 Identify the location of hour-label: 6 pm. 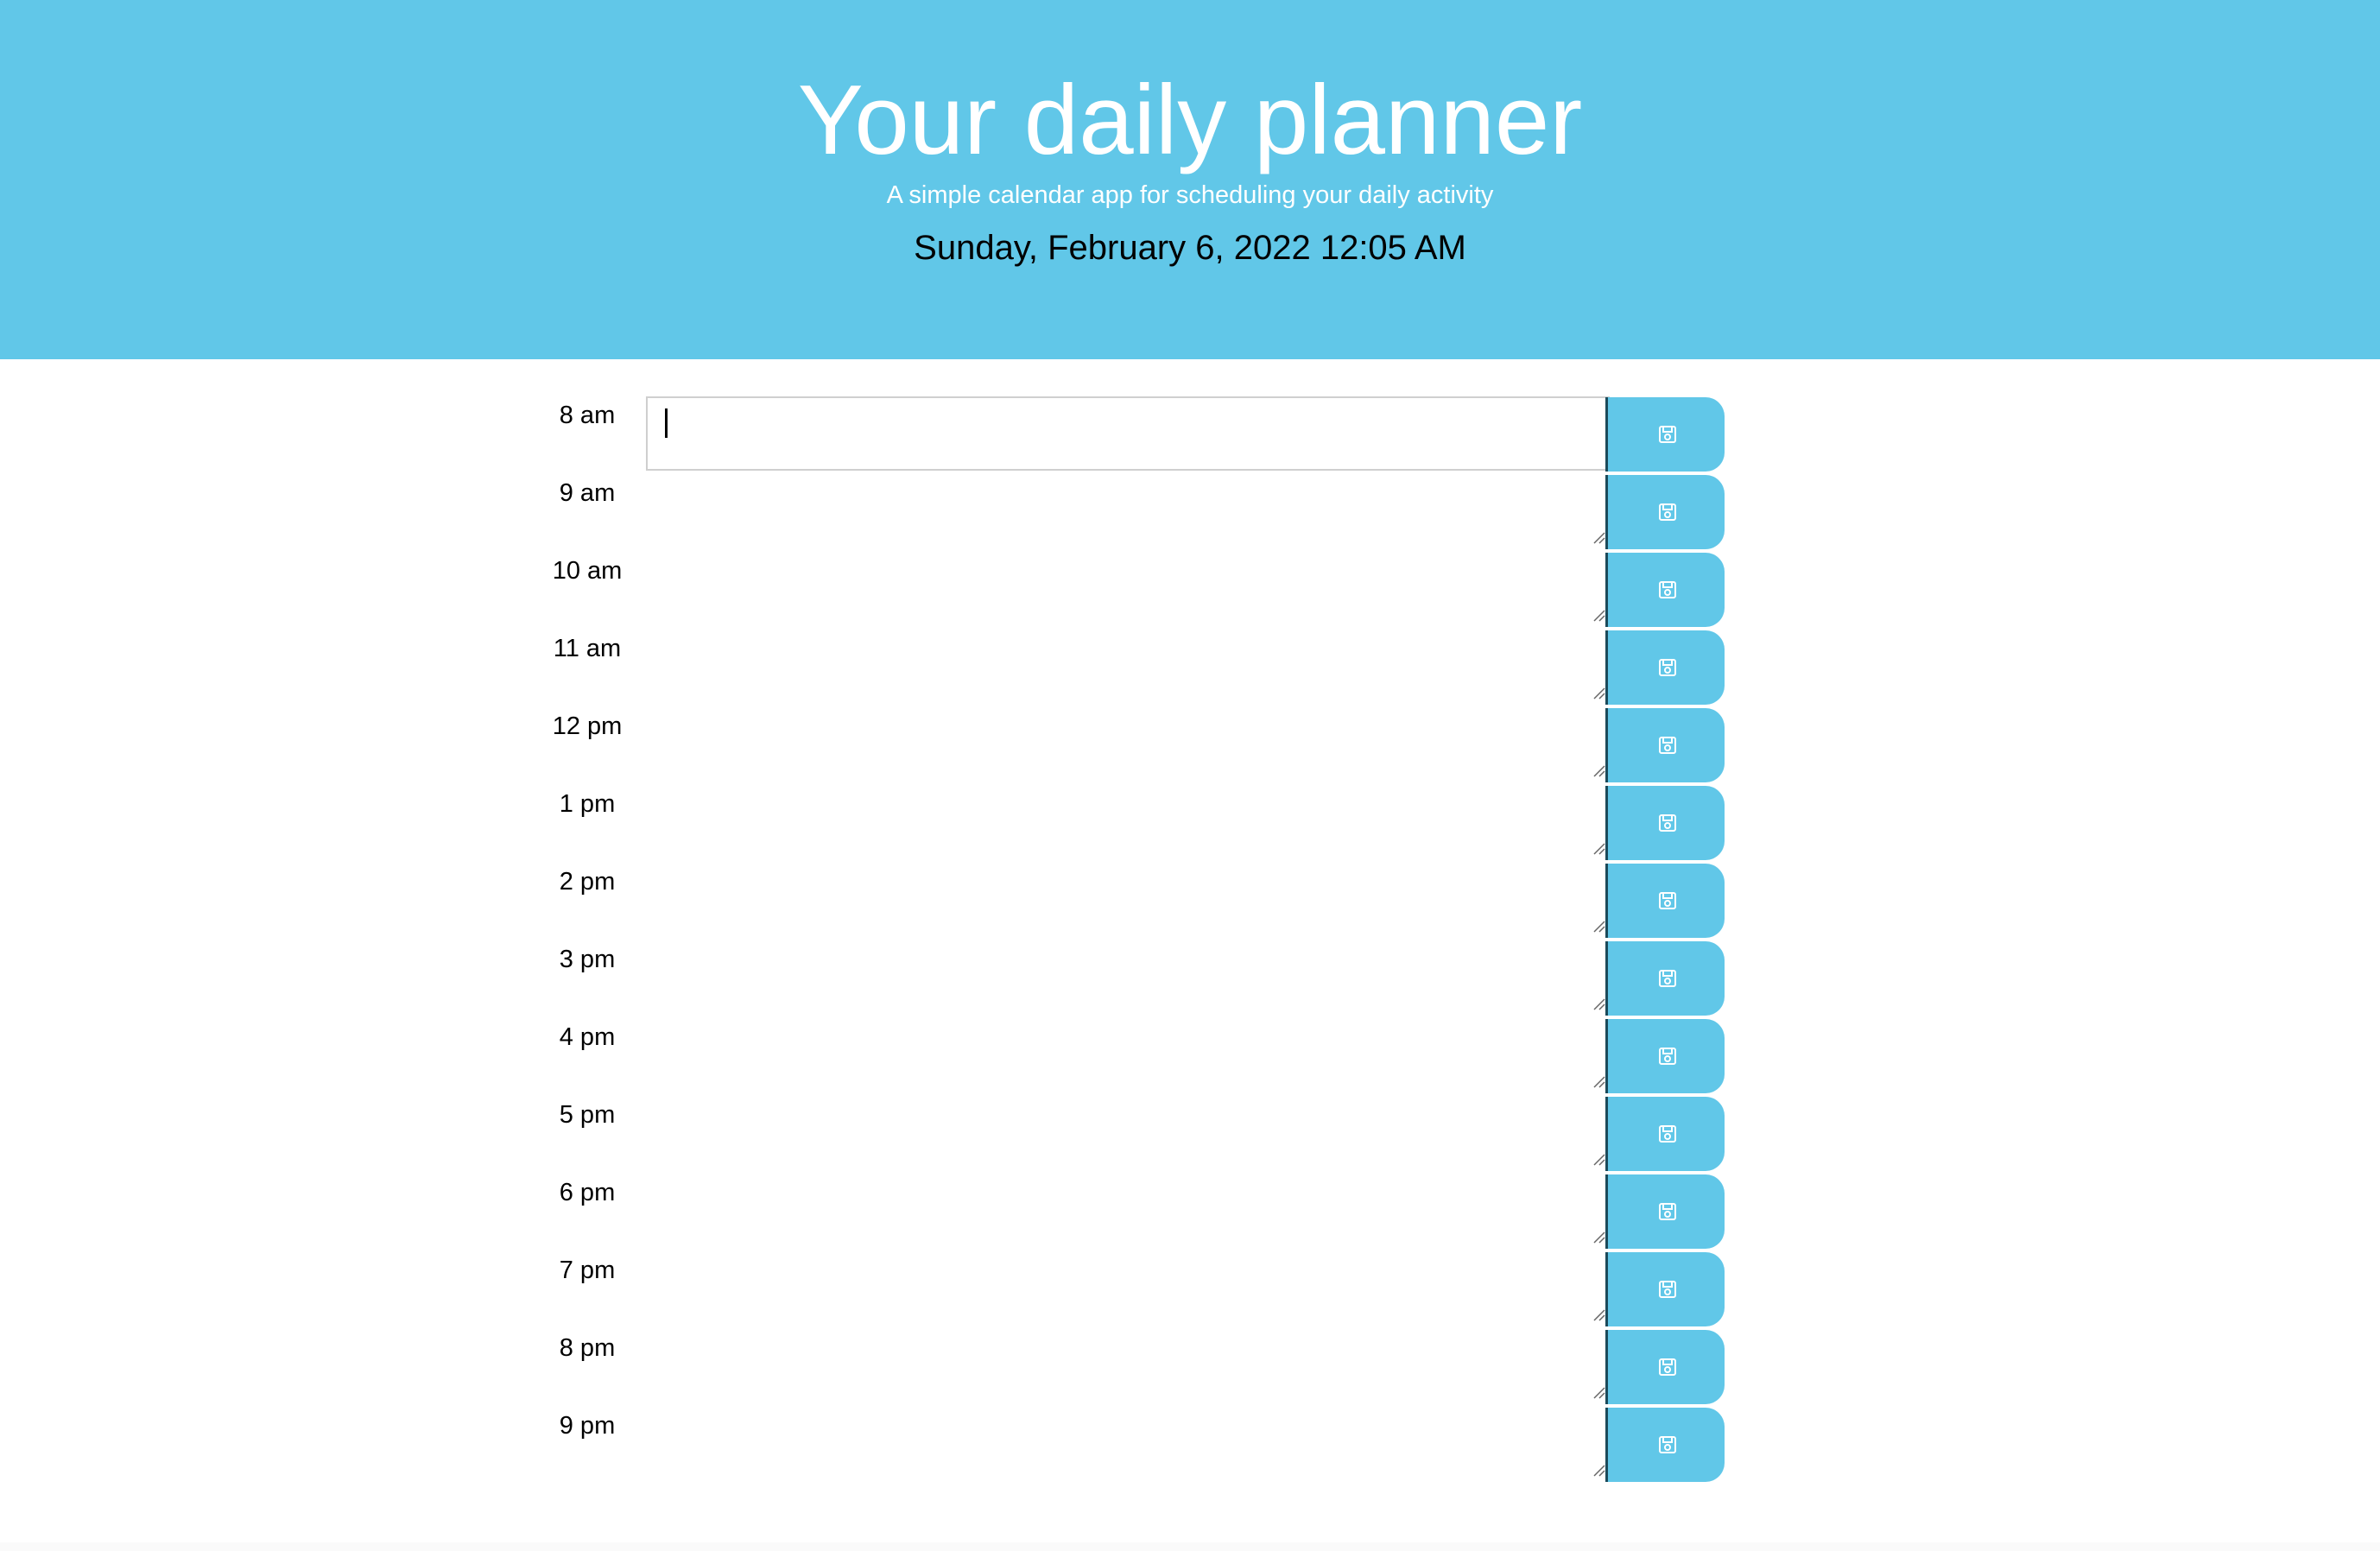
(587, 1192).